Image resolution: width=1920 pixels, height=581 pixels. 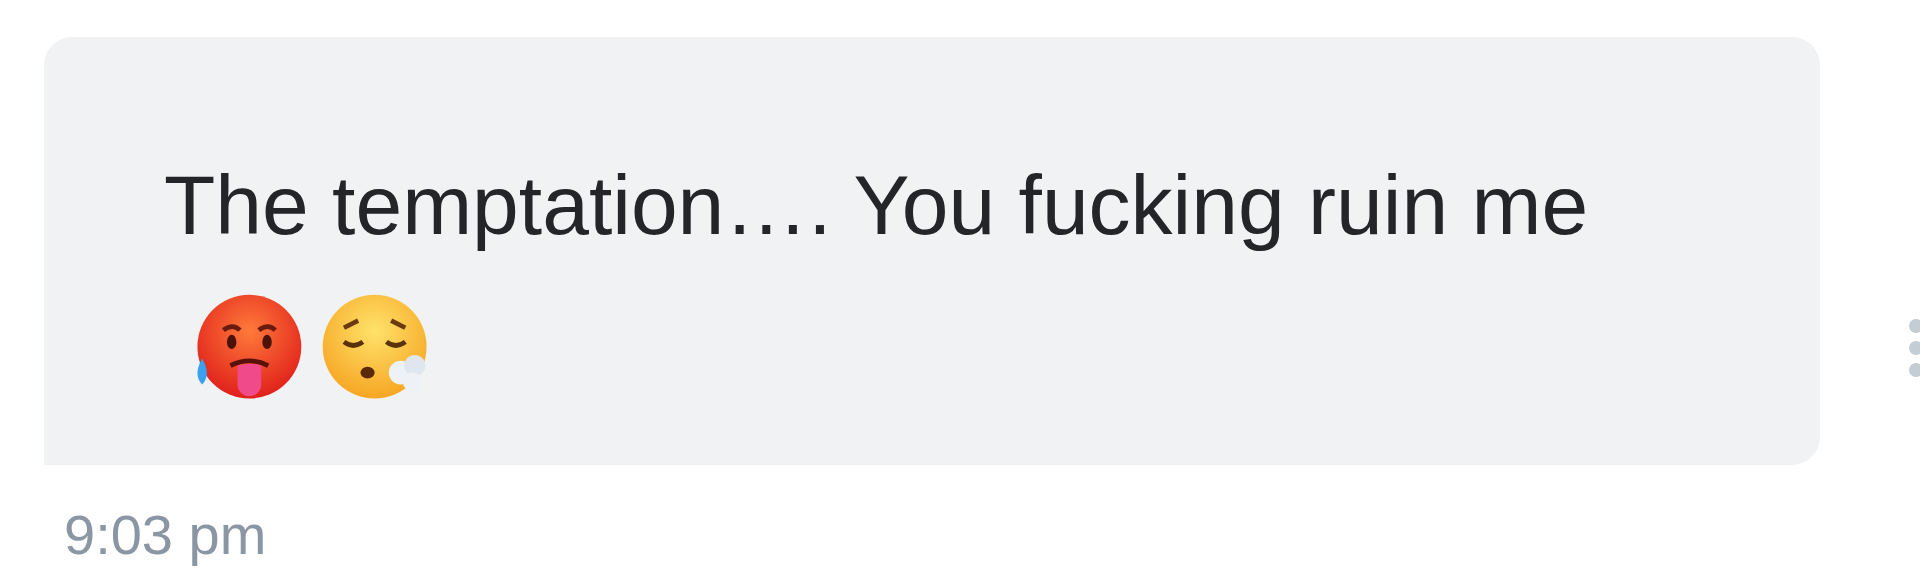 What do you see at coordinates (1913, 348) in the screenshot?
I see `more-options-icon` at bounding box center [1913, 348].